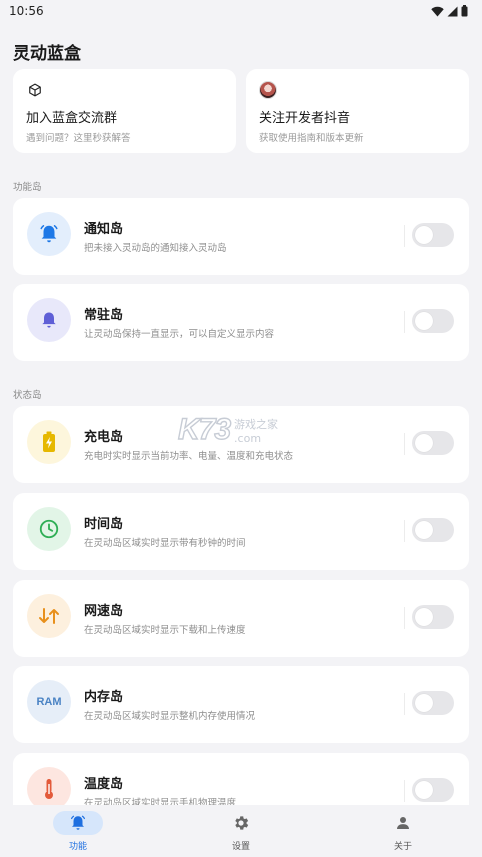 The image size is (482, 857). Describe the element at coordinates (268, 90) in the screenshot. I see `developer-avatar` at that location.